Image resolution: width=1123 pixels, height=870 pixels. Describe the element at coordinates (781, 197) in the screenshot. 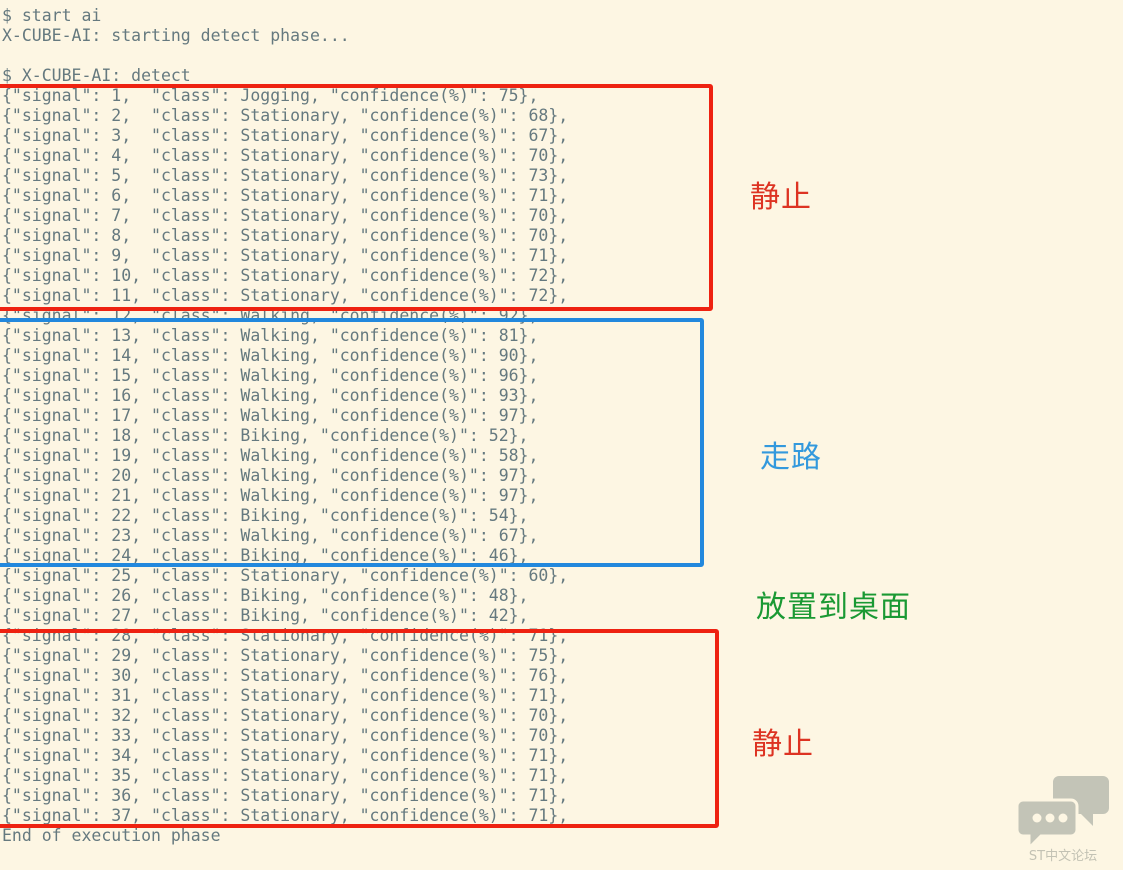

I see `annotation-label-stationary-1: 静止` at that location.